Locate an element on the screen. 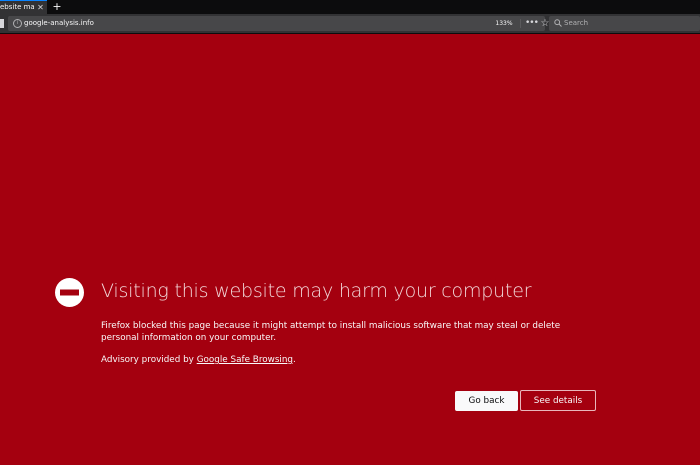 The image size is (700, 465). search-icon is located at coordinates (558, 23).